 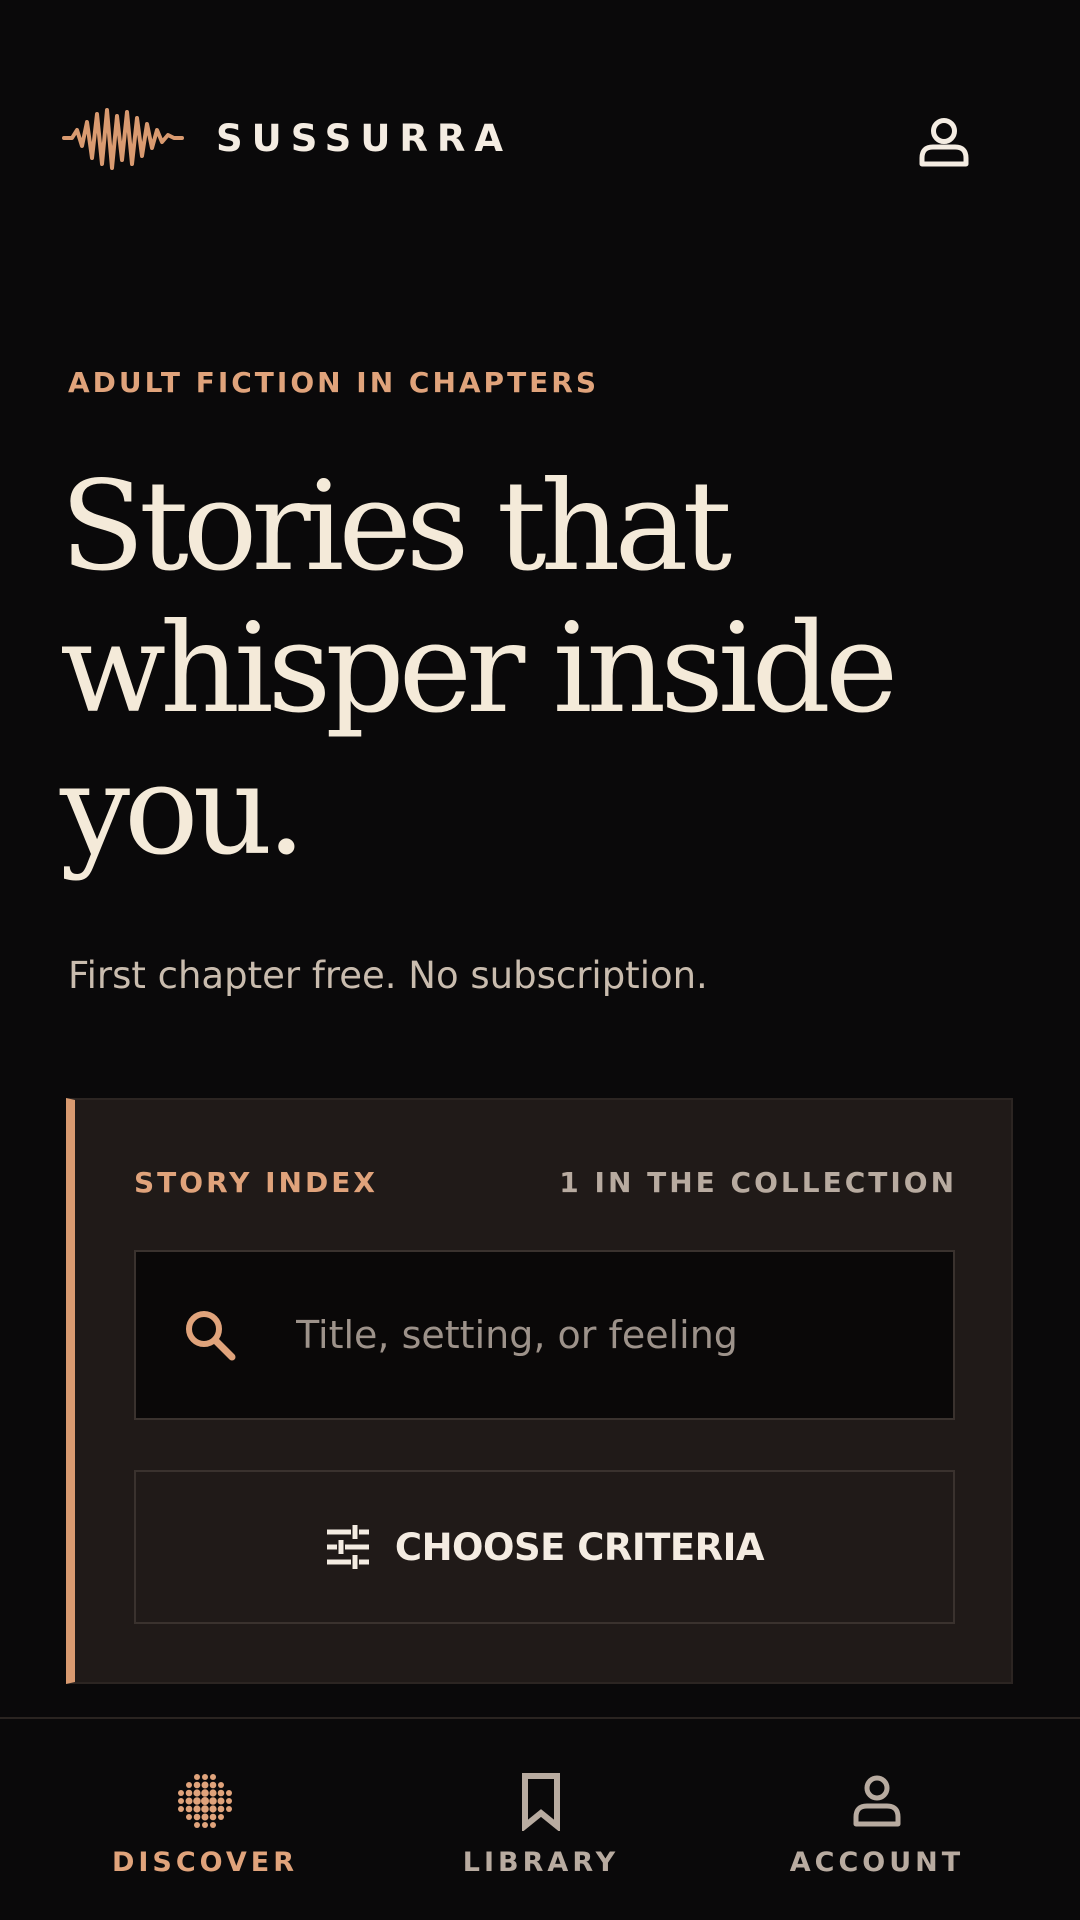 I want to click on search-icon, so click(x=211, y=1336).